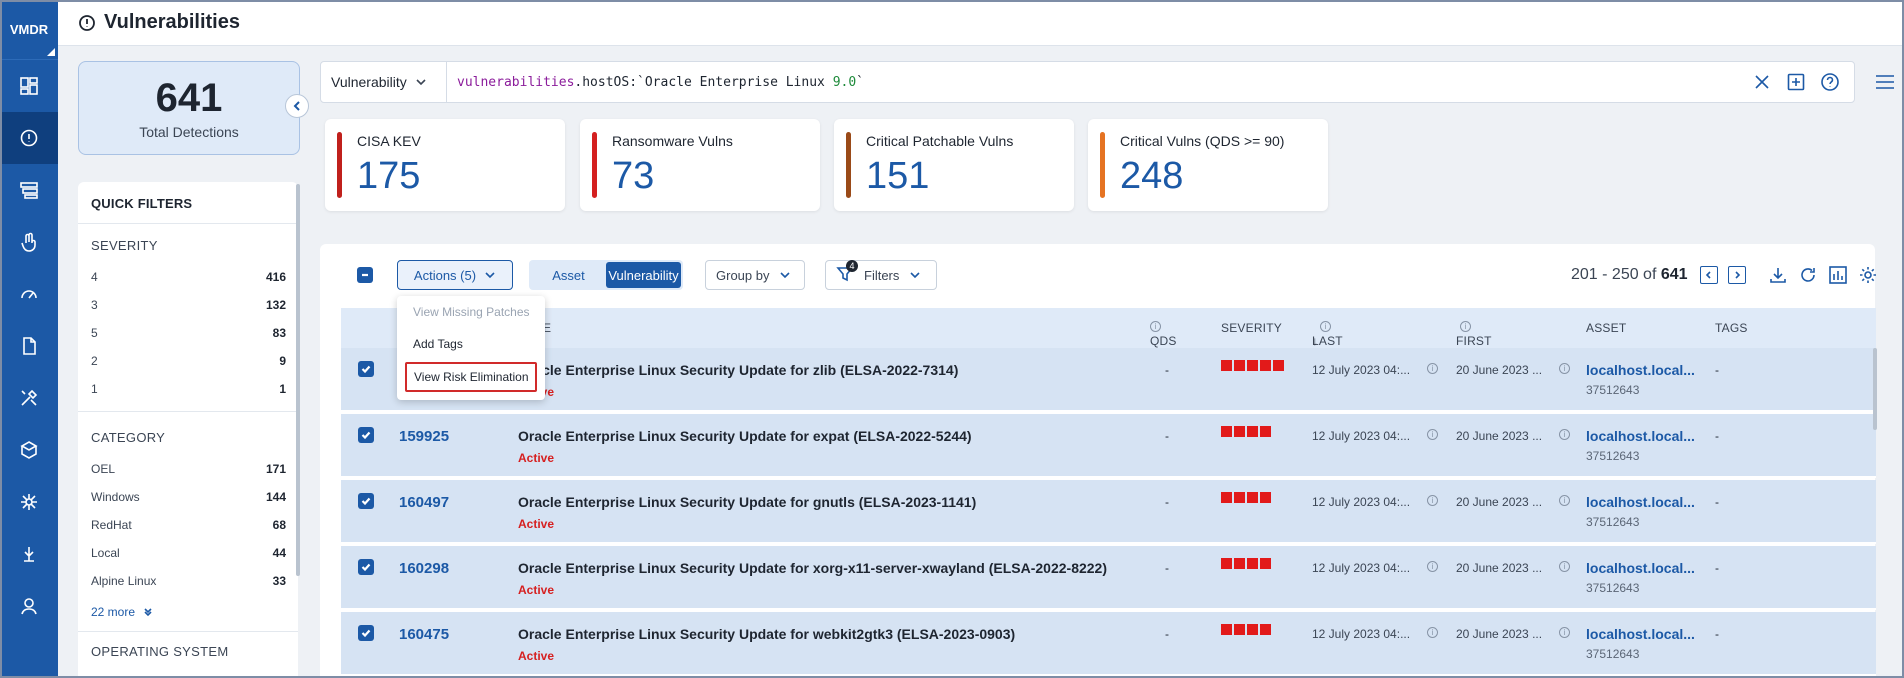 Image resolution: width=1904 pixels, height=678 pixels. Describe the element at coordinates (1489, 341) in the screenshot. I see `col-header-first-detected: FIRST DETECTEDi` at that location.